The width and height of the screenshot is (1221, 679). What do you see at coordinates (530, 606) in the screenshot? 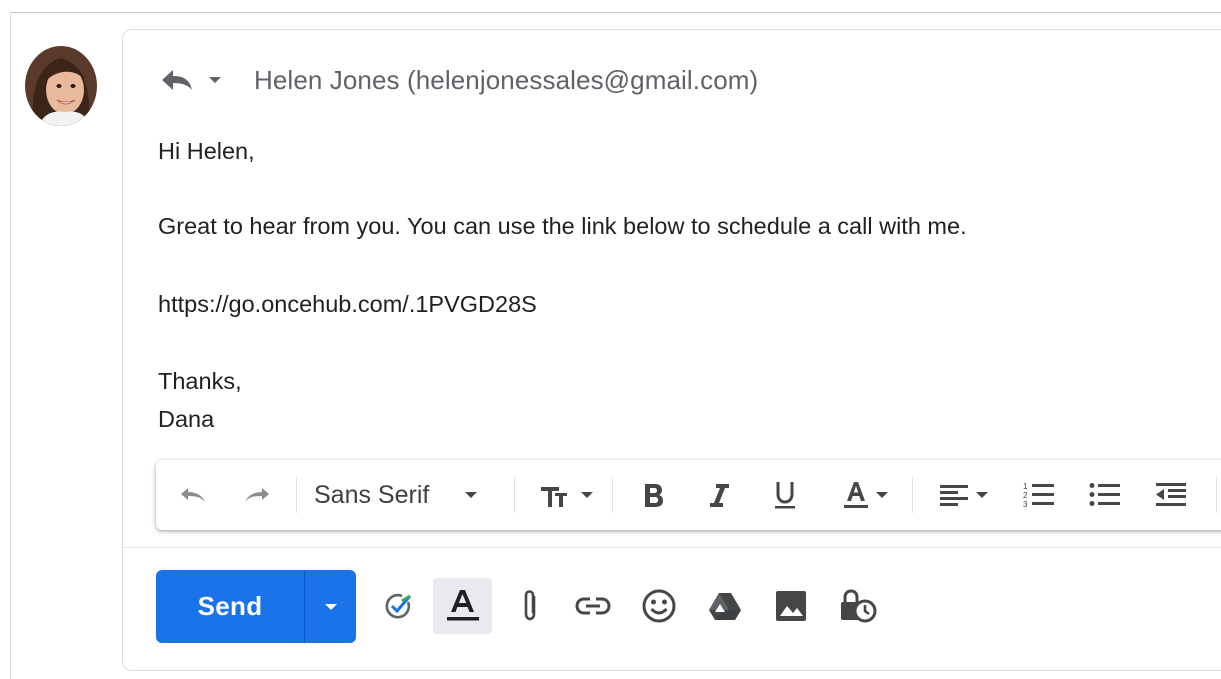
I see `attach-icon` at bounding box center [530, 606].